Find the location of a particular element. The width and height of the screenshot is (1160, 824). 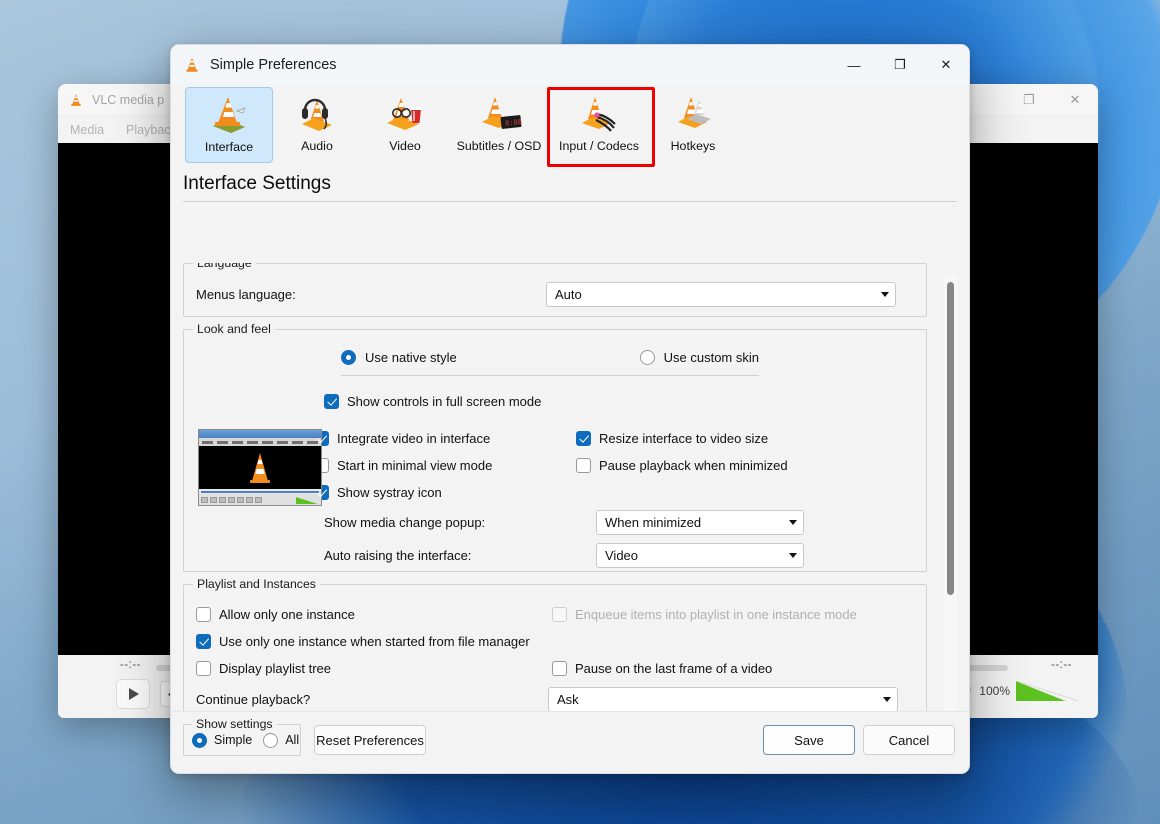

media-popup-label: Show media change popup: is located at coordinates (405, 522).